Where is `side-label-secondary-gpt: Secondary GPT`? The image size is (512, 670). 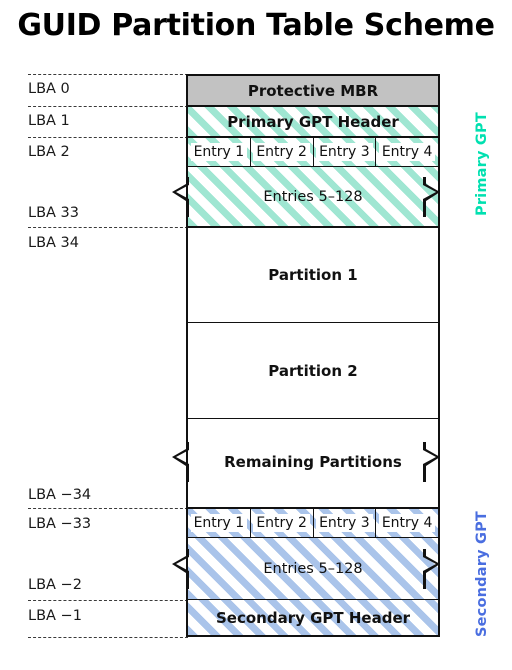
side-label-secondary-gpt: Secondary GPT is located at coordinates (482, 574).